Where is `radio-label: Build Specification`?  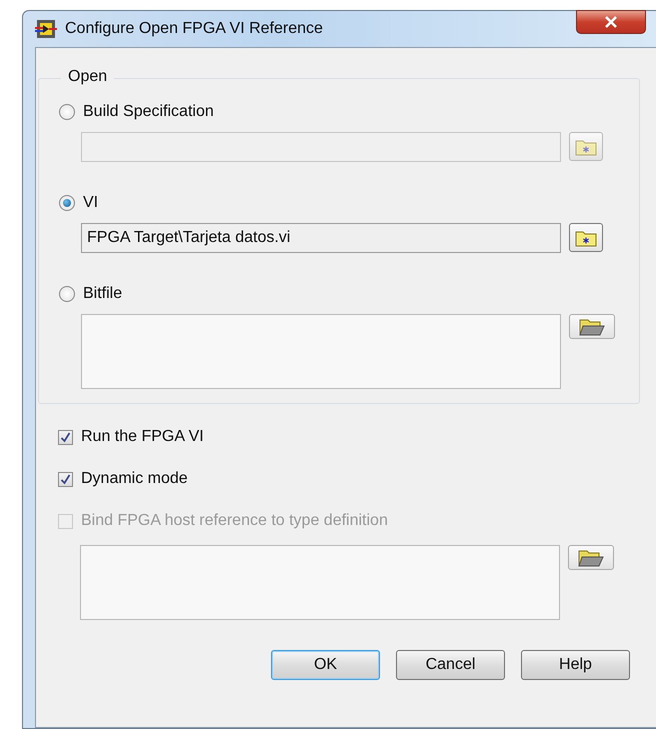
radio-label: Build Specification is located at coordinates (148, 112).